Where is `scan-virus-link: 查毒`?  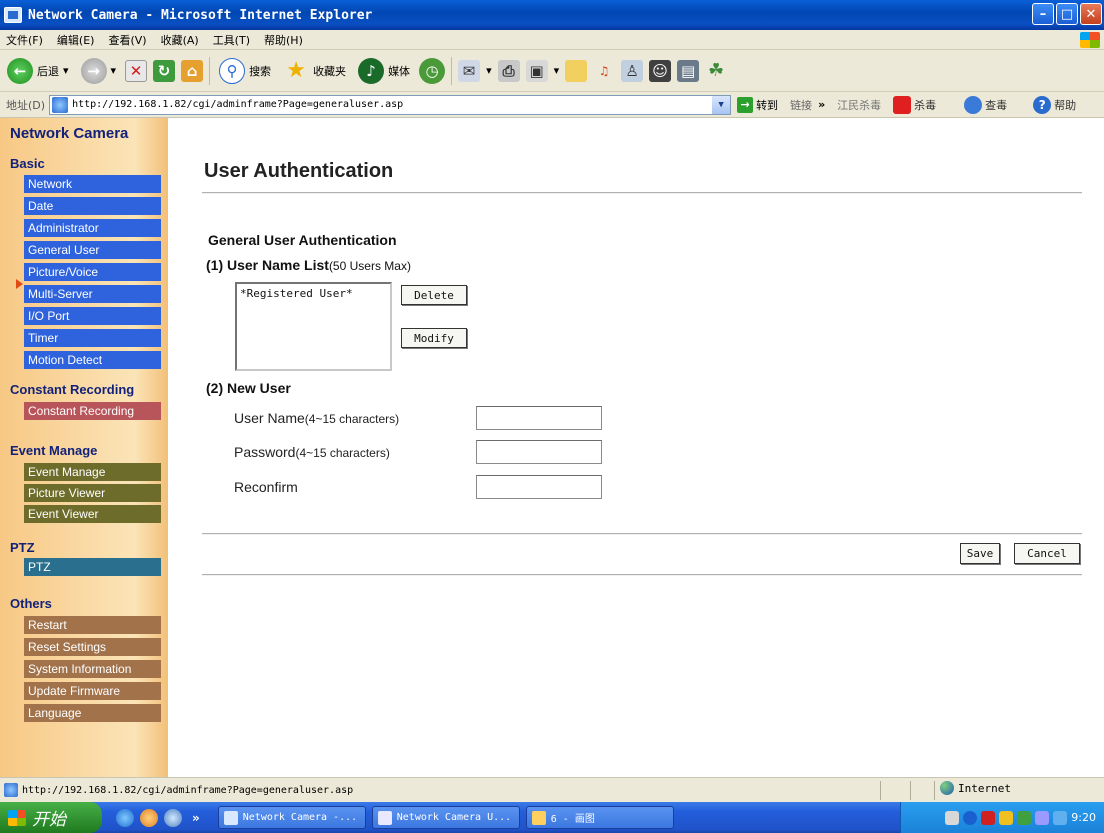 scan-virus-link: 查毒 is located at coordinates (985, 104).